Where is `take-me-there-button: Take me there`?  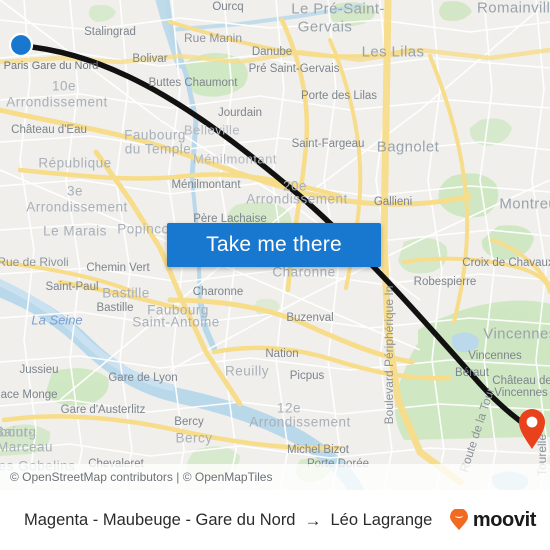 take-me-there-button: Take me there is located at coordinates (274, 245).